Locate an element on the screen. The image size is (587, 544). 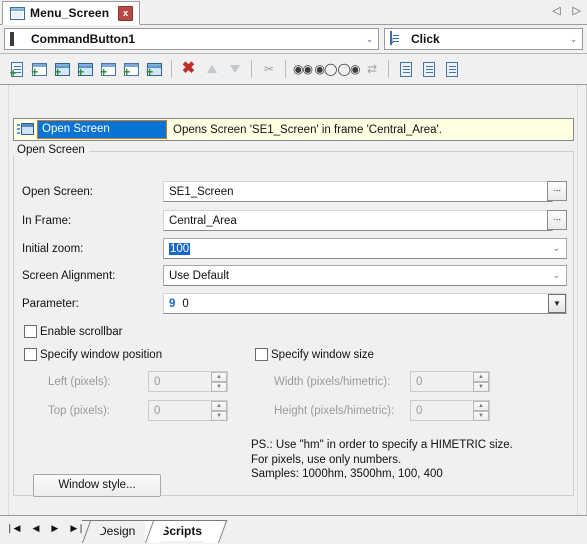
dialog-add-icon is located at coordinates (85, 69).